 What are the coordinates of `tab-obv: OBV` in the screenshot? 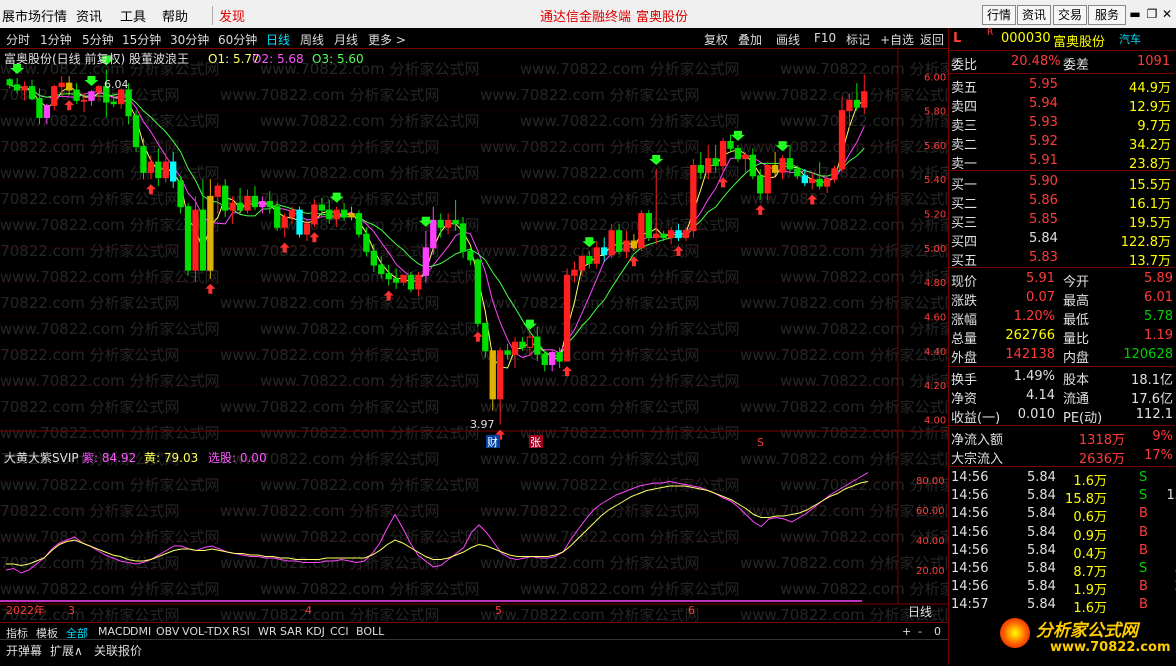 It's located at (167, 631).